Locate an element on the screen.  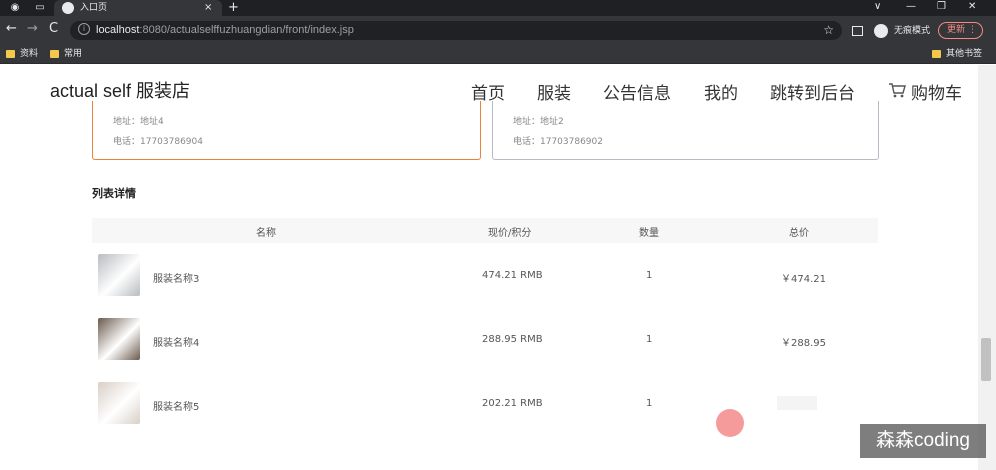
page-scrollbar is located at coordinates (987, 267).